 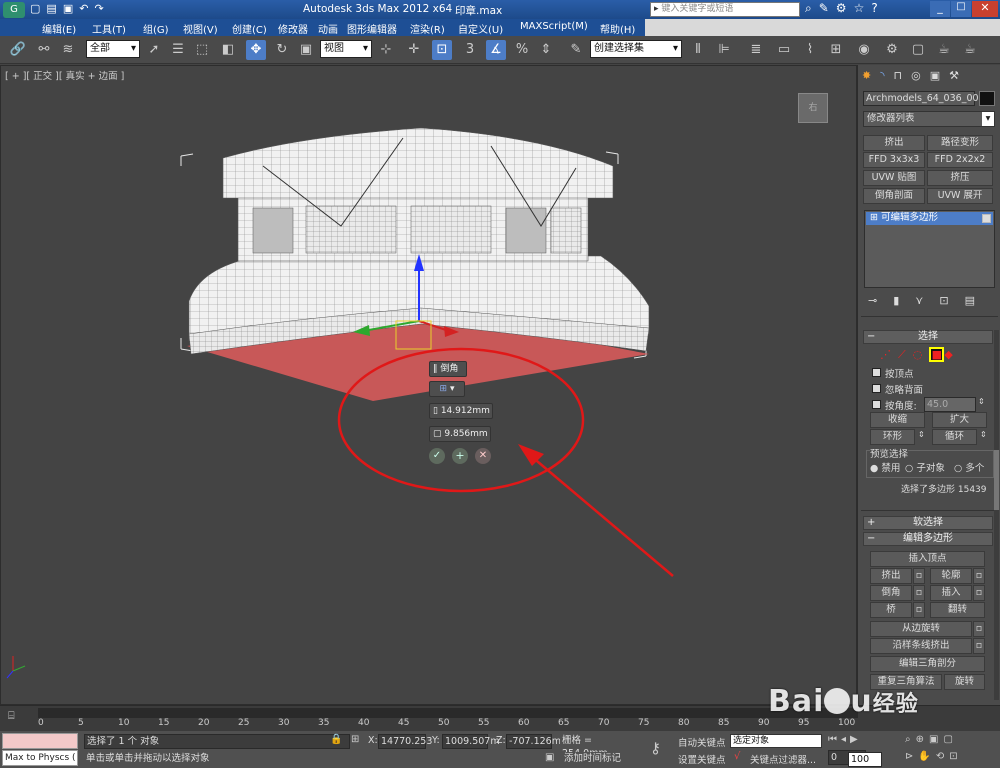 What do you see at coordinates (554, 26) in the screenshot?
I see `menu-maxscript: MAXScript(M)` at bounding box center [554, 26].